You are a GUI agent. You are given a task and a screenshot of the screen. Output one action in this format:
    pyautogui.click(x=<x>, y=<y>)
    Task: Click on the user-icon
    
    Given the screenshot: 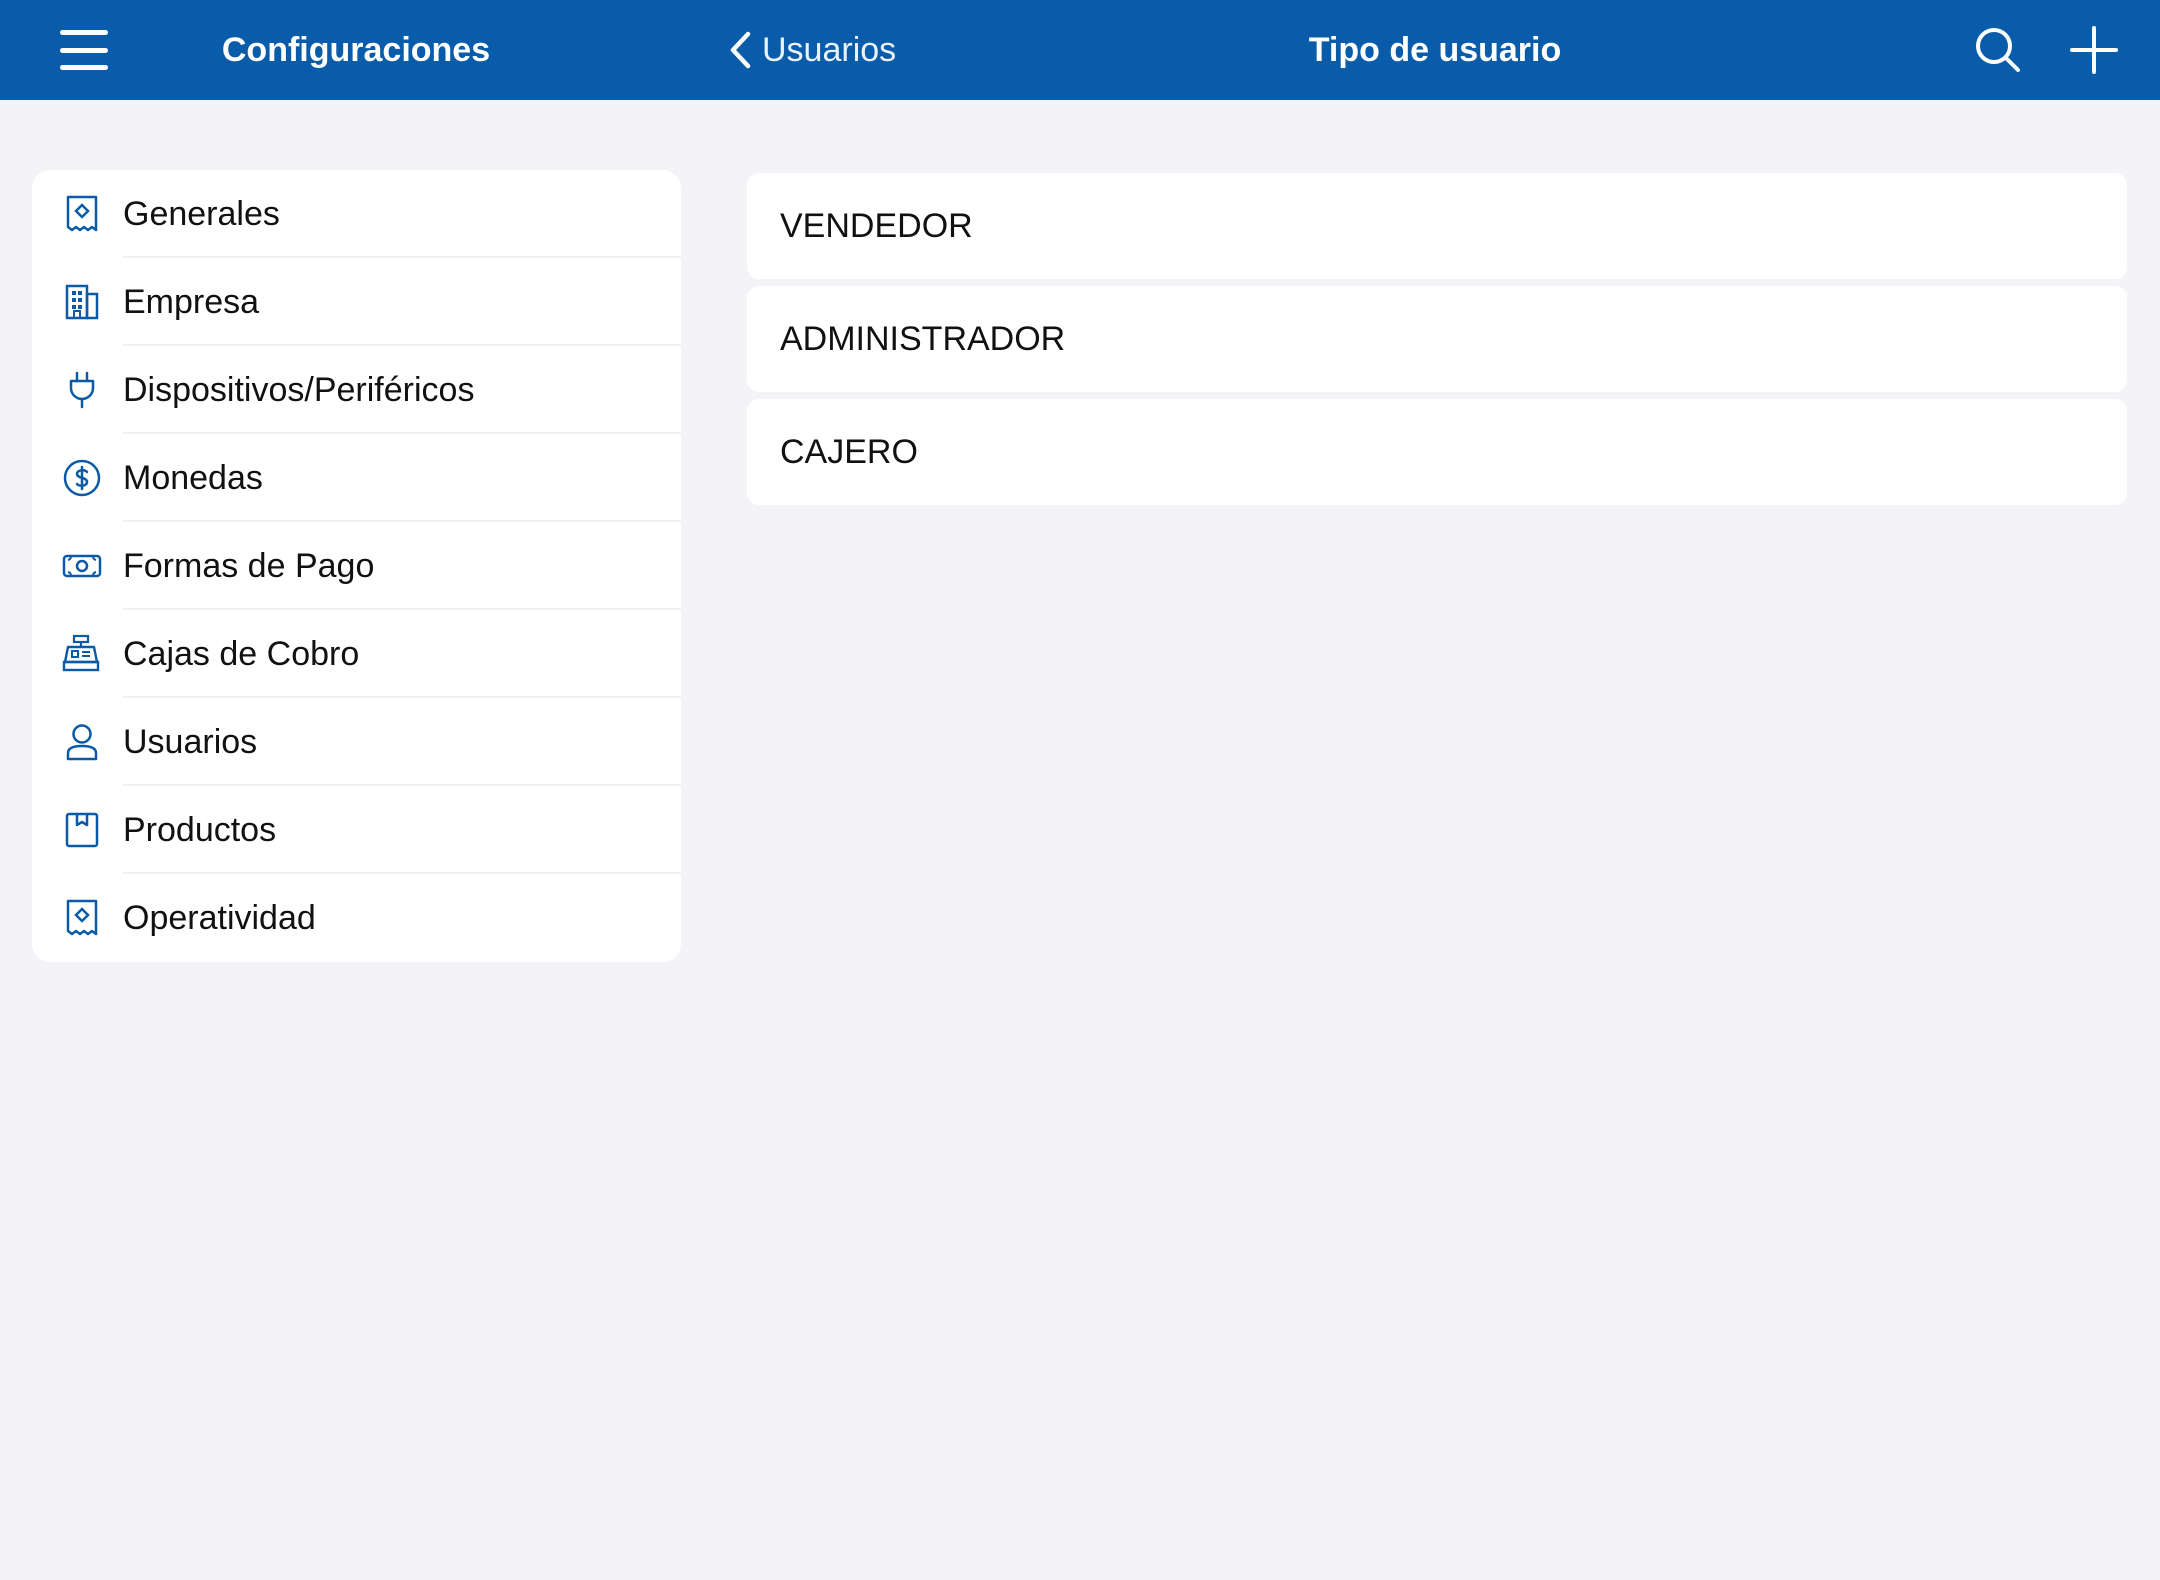 What is the action you would take?
    pyautogui.click(x=82, y=742)
    